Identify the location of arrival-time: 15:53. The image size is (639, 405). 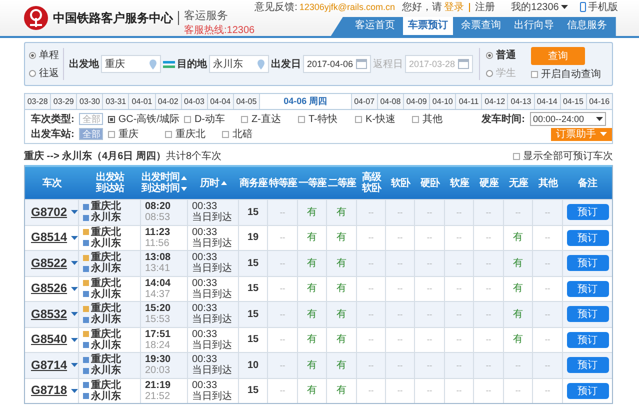
(158, 320).